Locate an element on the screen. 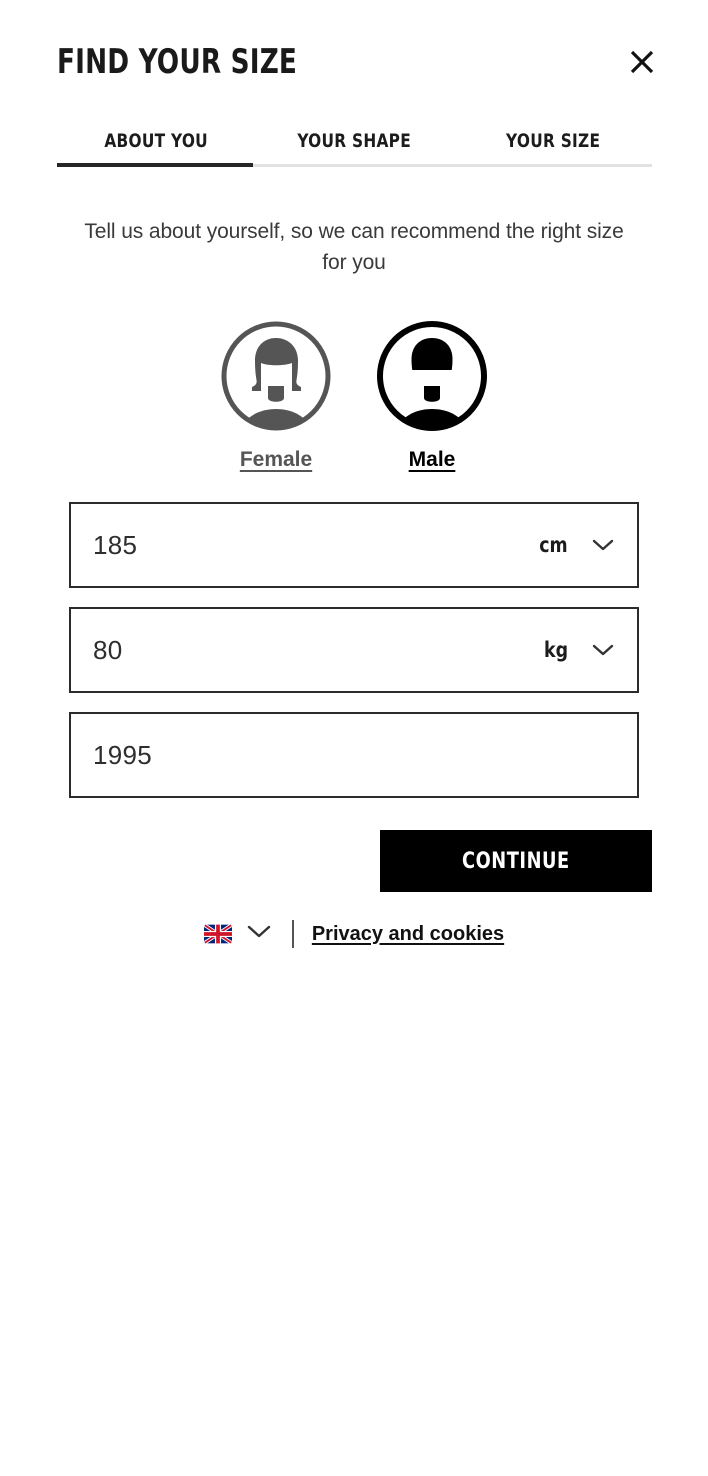  continue-button: CONTINUE is located at coordinates (516, 861).